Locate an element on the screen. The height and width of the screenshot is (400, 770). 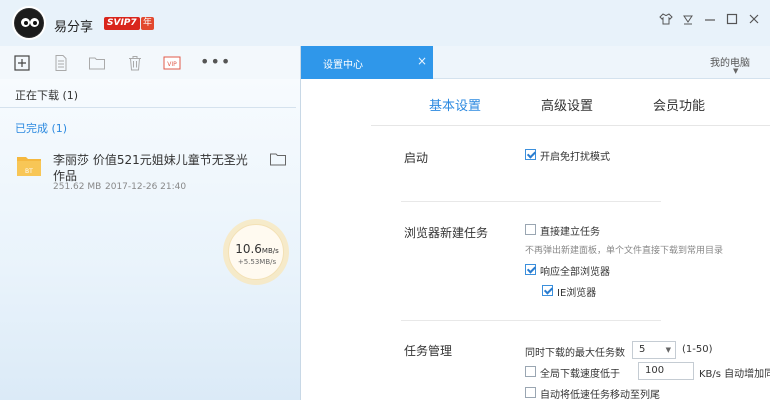
max-tasks-value: 5 is located at coordinates (642, 349).